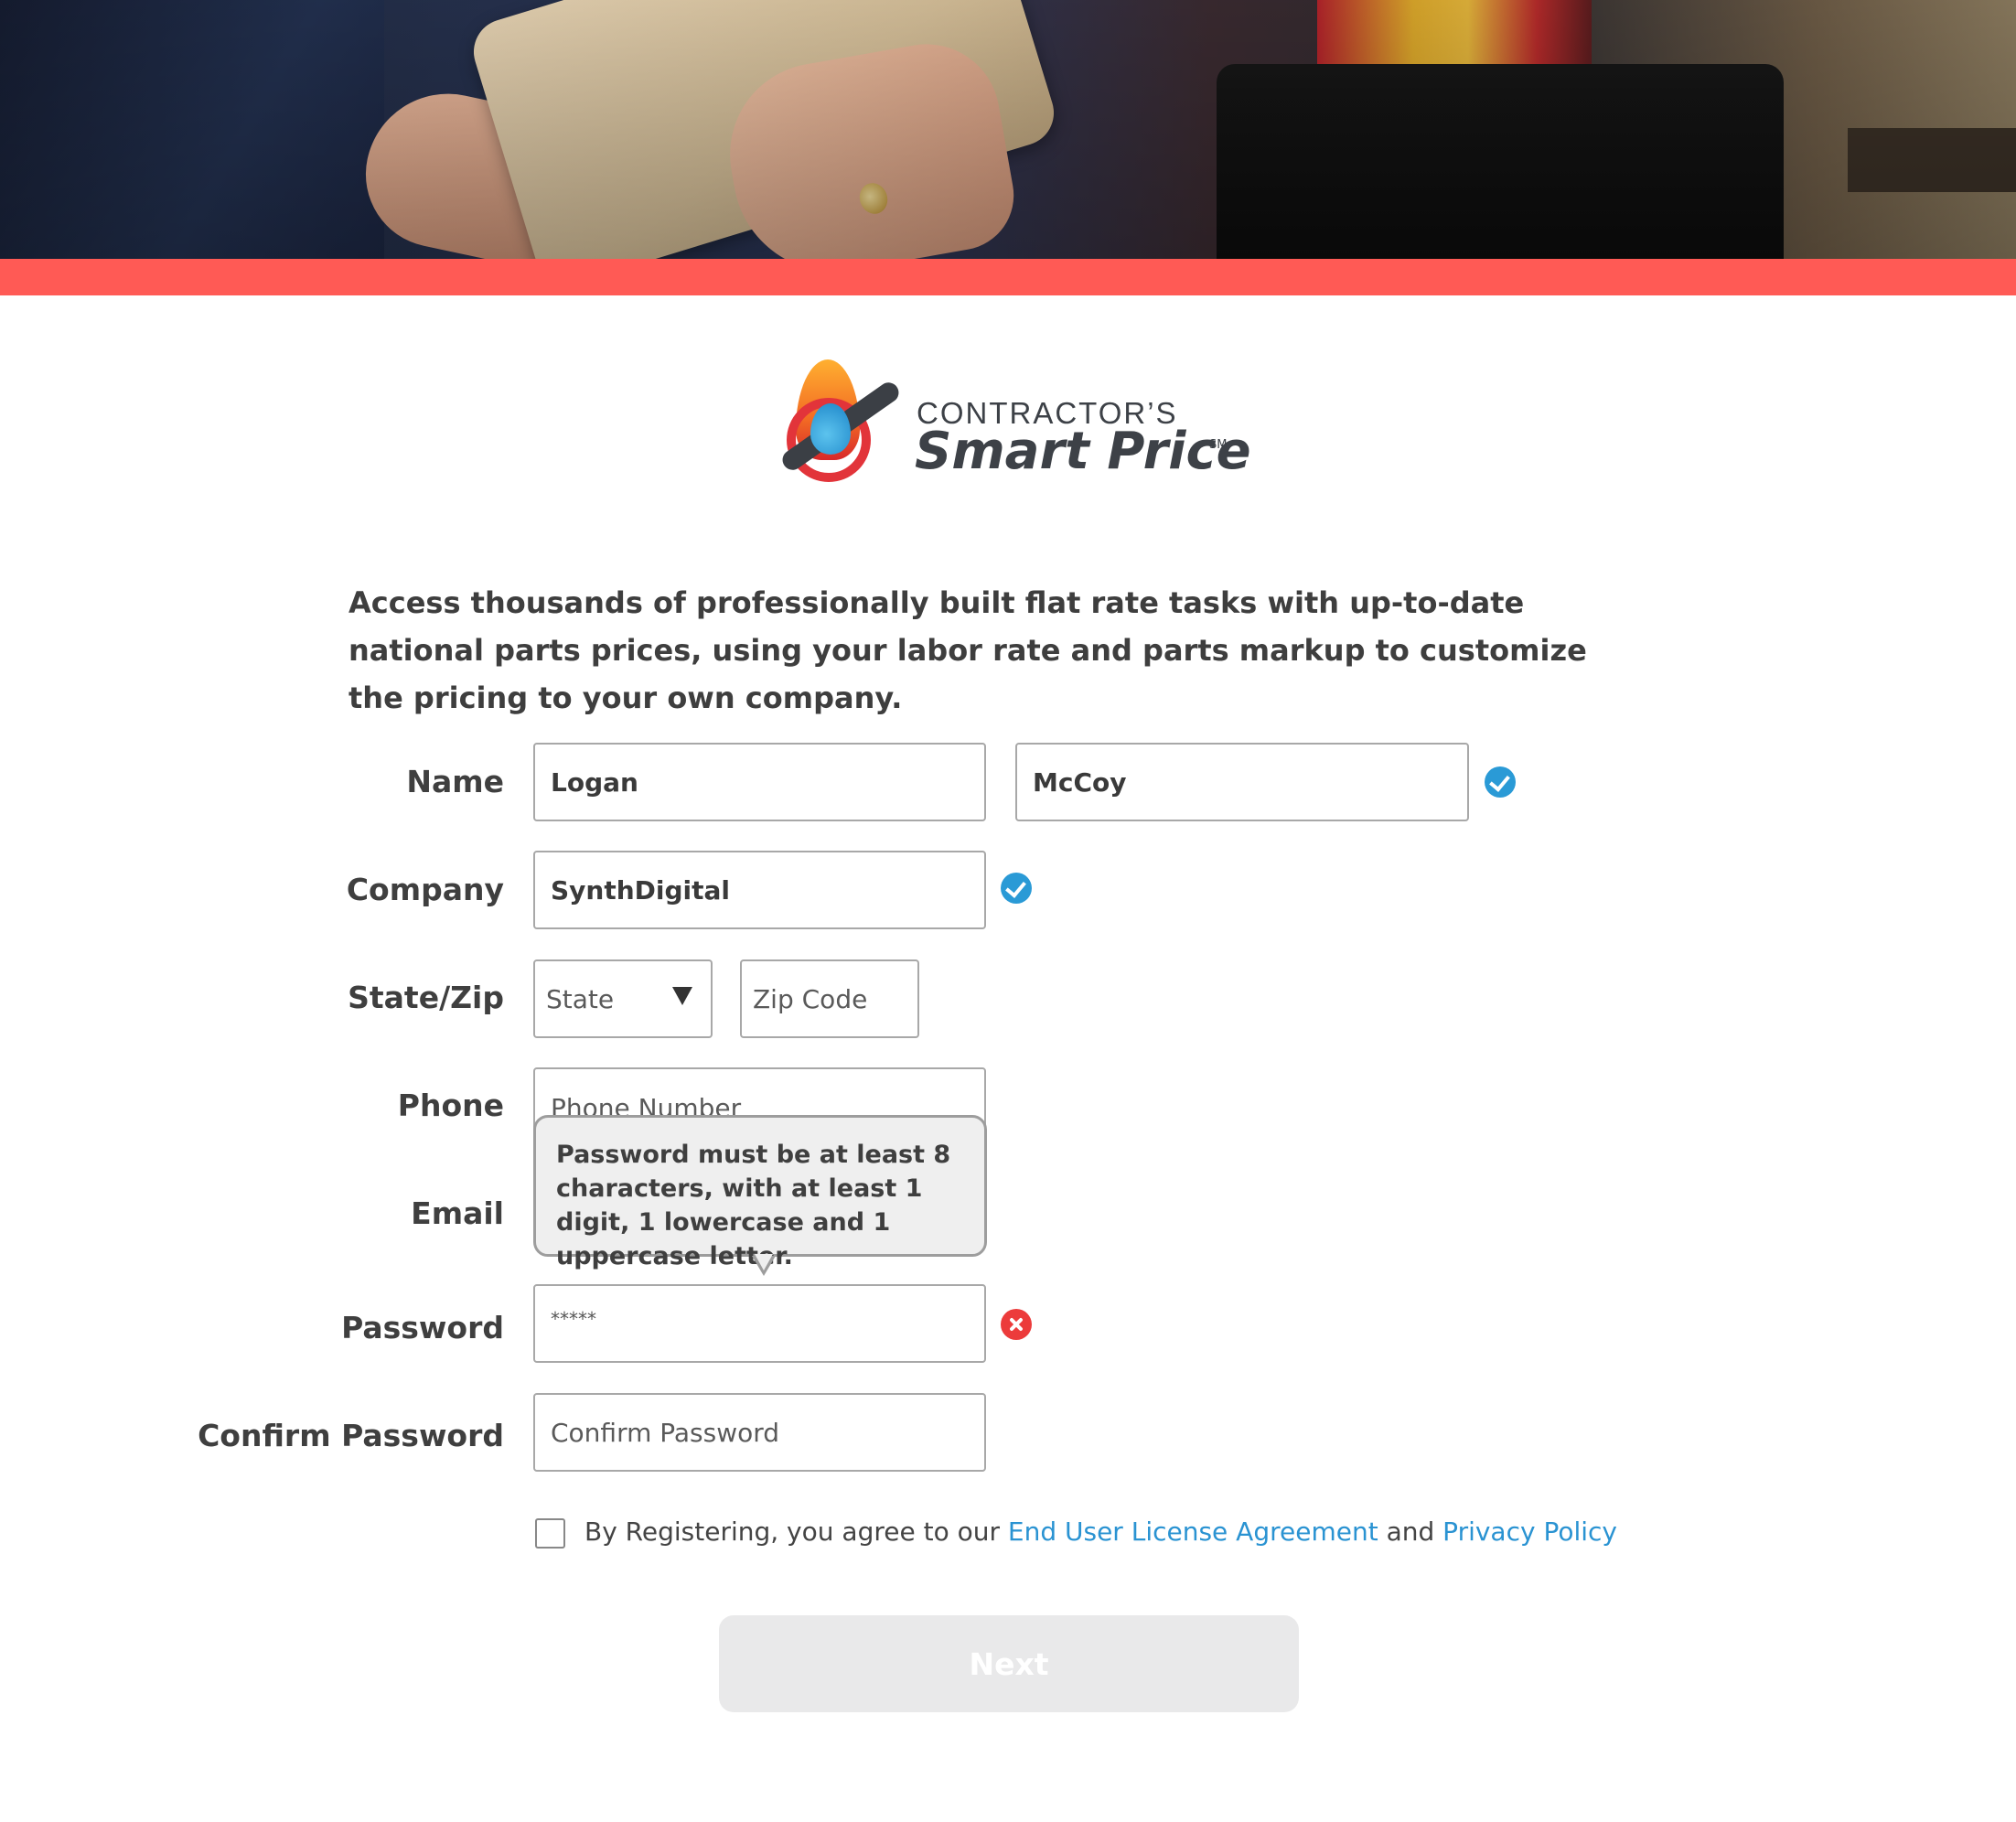  Describe the element at coordinates (550, 1534) in the screenshot. I see `agreement-checkbox` at that location.